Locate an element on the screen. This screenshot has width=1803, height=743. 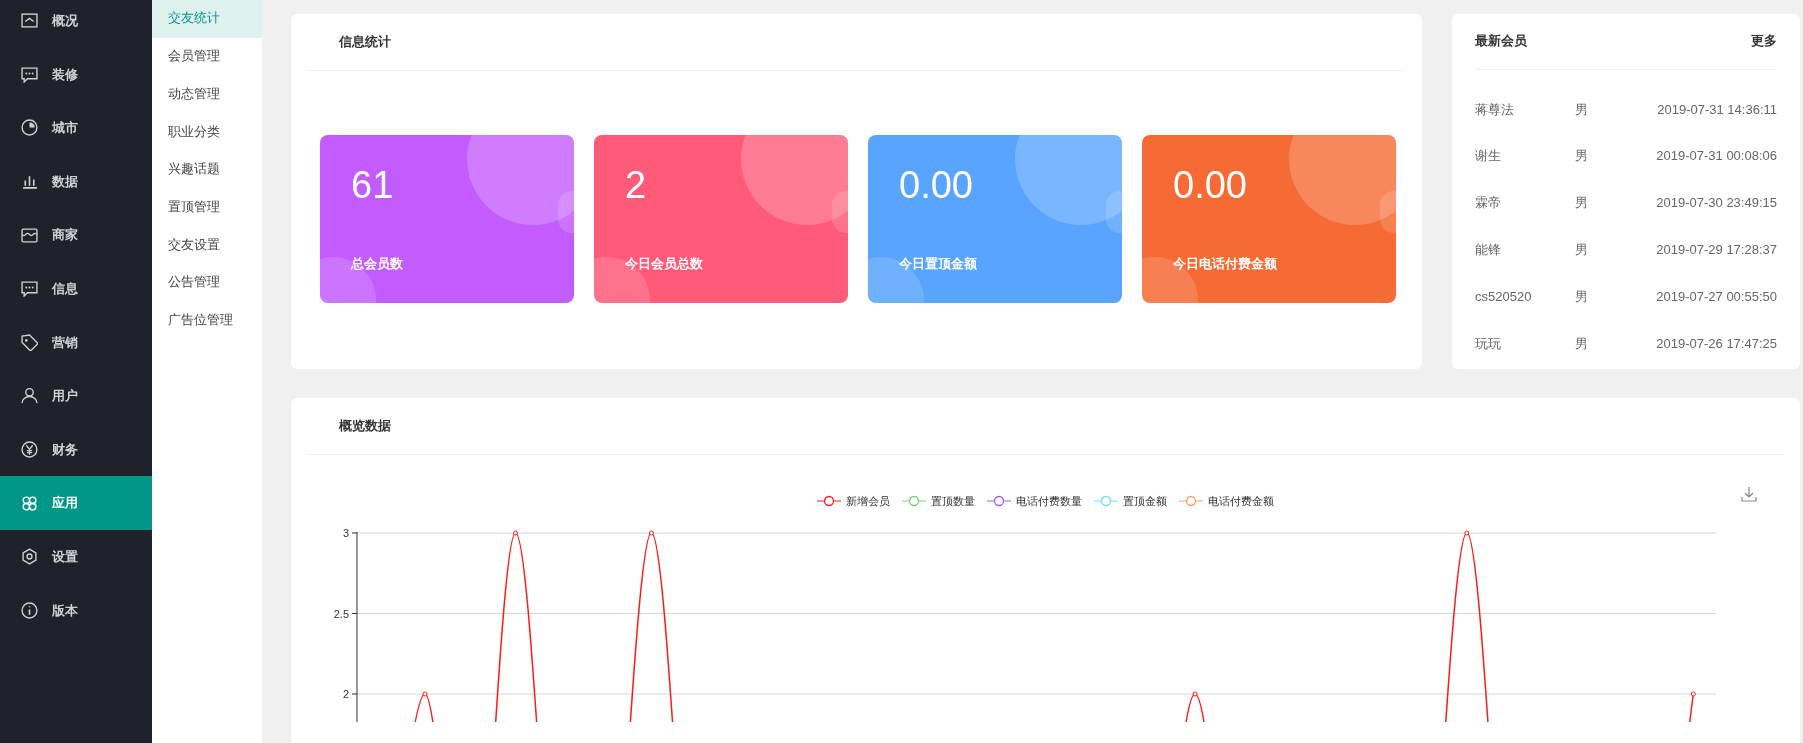
submenu-item: 置顶管理 is located at coordinates (207, 207).